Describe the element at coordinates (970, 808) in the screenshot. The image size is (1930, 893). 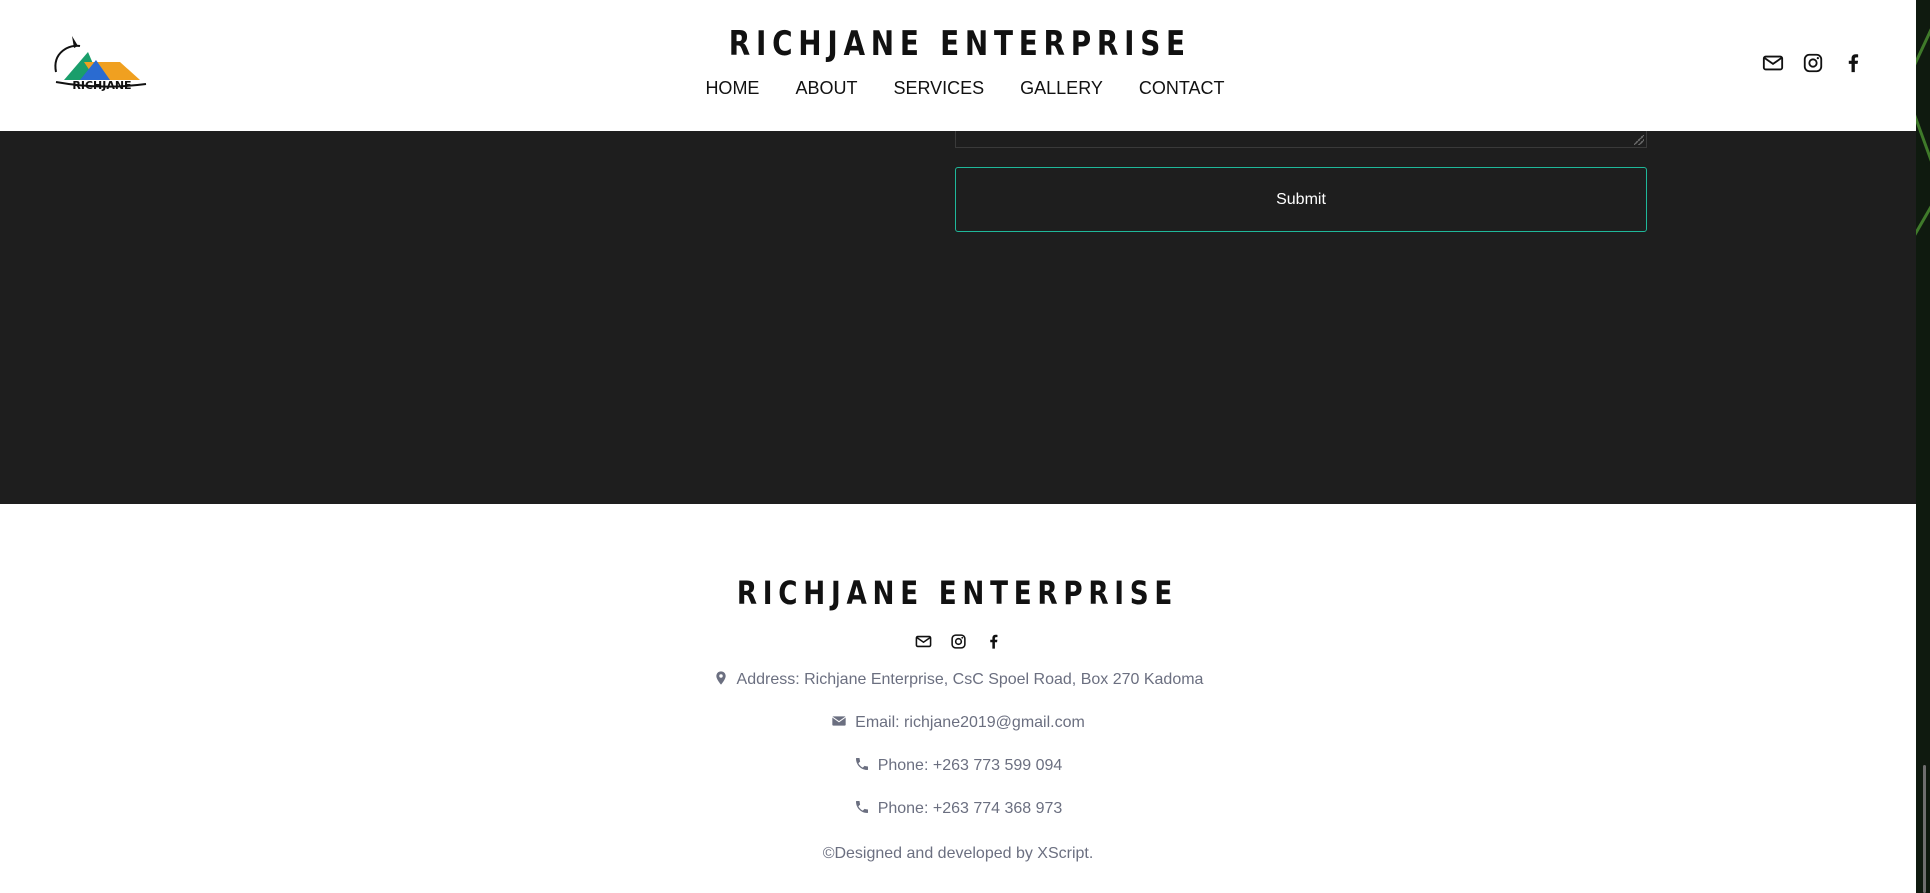
I see `phone-text-2: Phone: +263 774 368 973` at that location.